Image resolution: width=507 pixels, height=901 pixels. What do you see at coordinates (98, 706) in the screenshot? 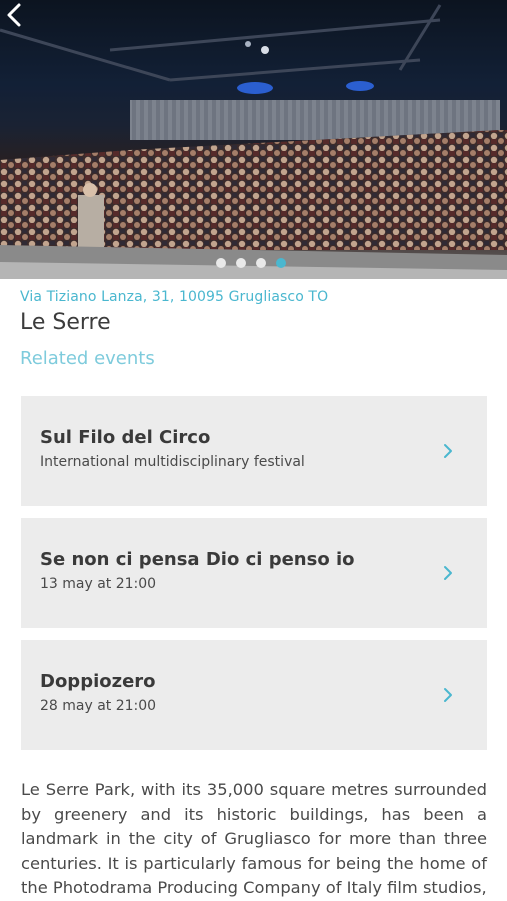
I see `event-subtitle: 28 may at 21:00` at bounding box center [98, 706].